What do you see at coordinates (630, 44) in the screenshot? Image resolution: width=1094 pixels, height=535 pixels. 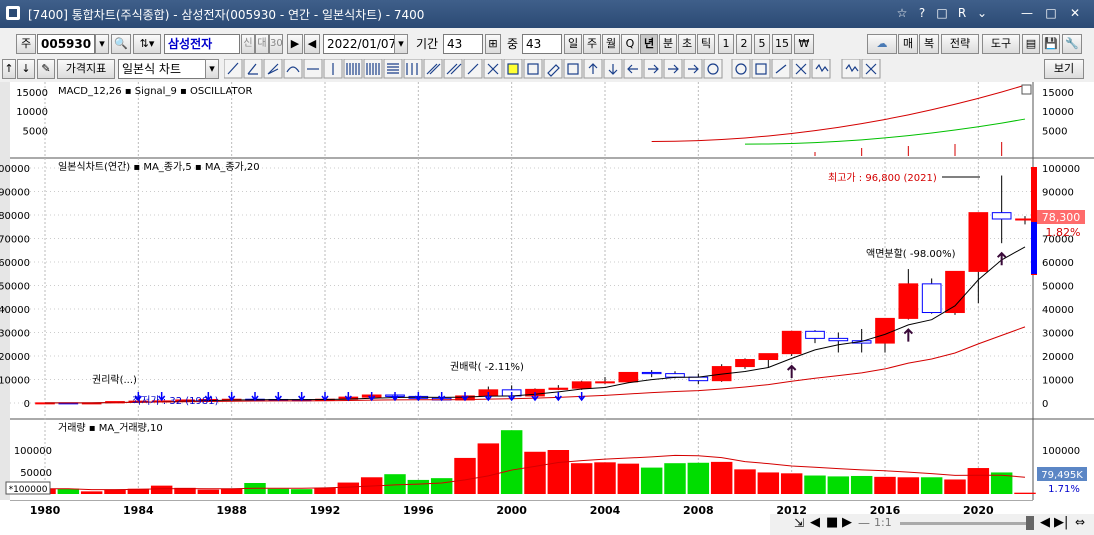 I see `period-quarter-button: Q` at bounding box center [630, 44].